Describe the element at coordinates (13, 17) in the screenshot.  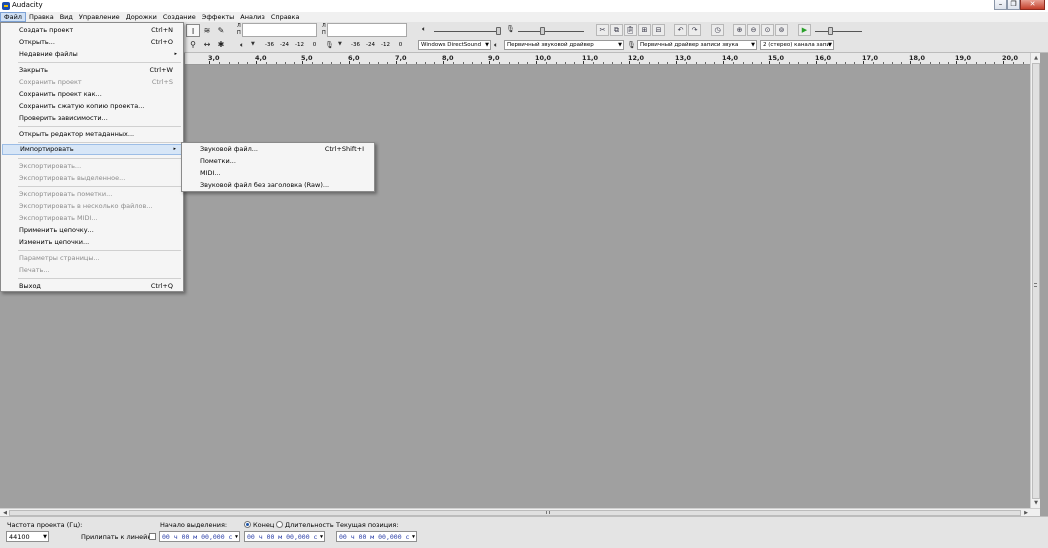
I see `menu-file: Файл` at that location.